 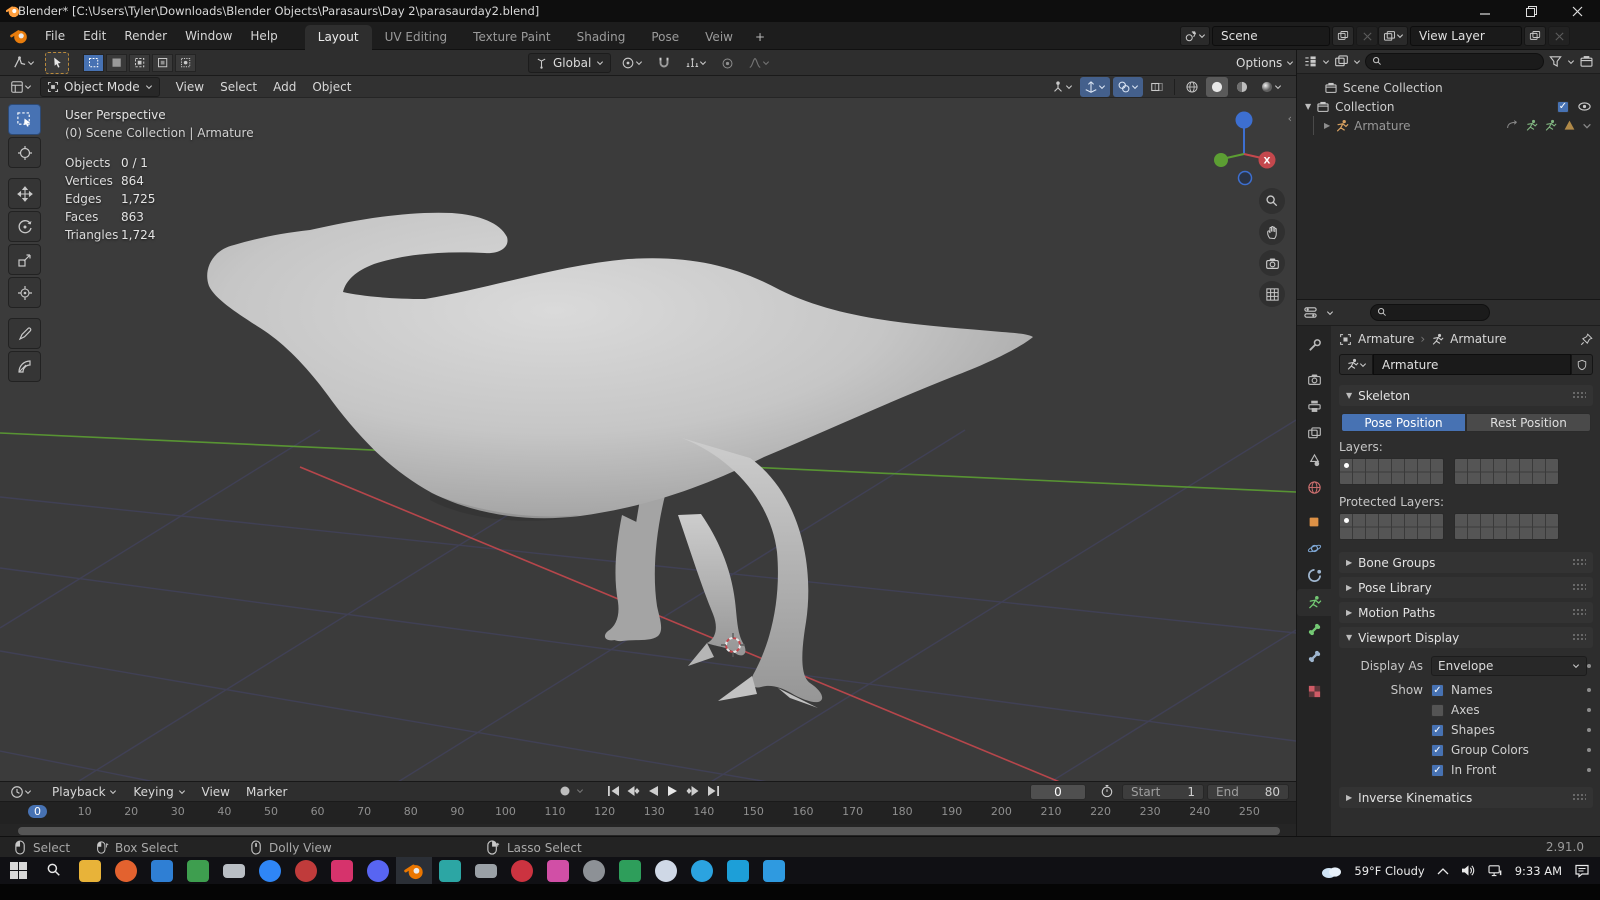 What do you see at coordinates (24, 292) in the screenshot?
I see `tool-transform` at bounding box center [24, 292].